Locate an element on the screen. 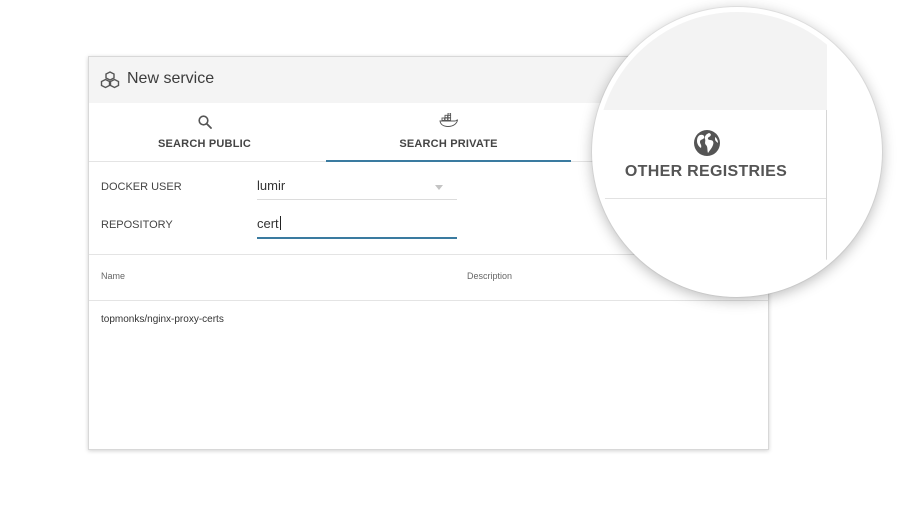  table-row: topmonks/nginx-proxy-certs is located at coordinates (428, 320).